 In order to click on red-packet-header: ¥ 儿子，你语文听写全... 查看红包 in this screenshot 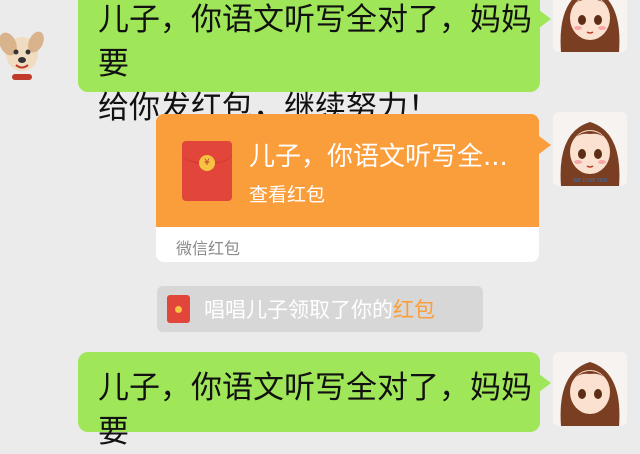, I will do `click(347, 170)`.